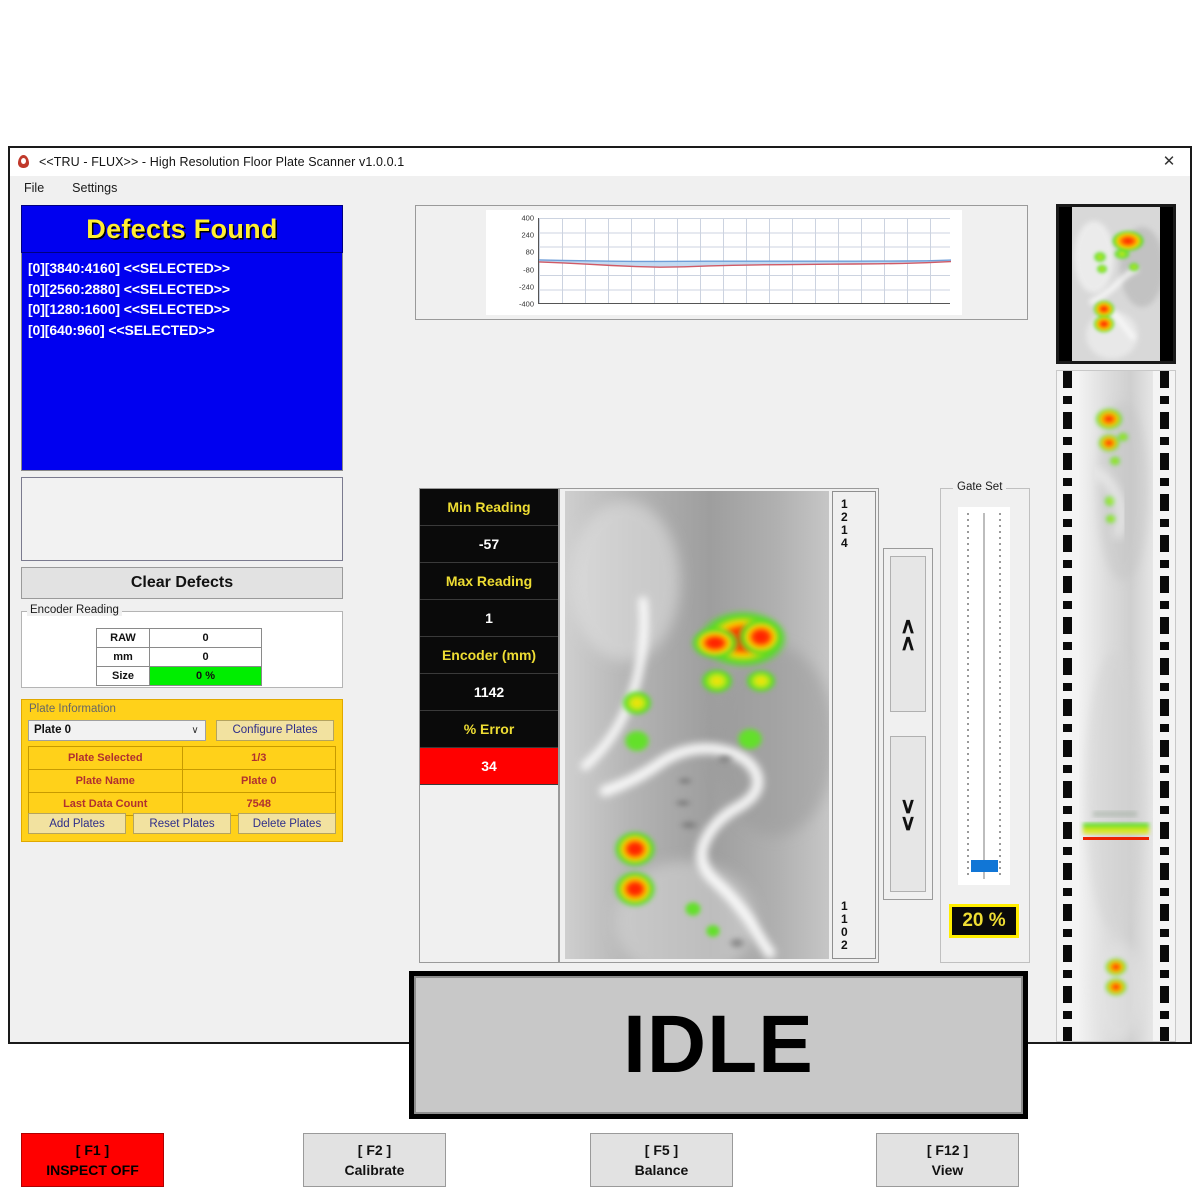 Image resolution: width=1200 pixels, height=1200 pixels. Describe the element at coordinates (24, 162) in the screenshot. I see `flame-icon` at that location.